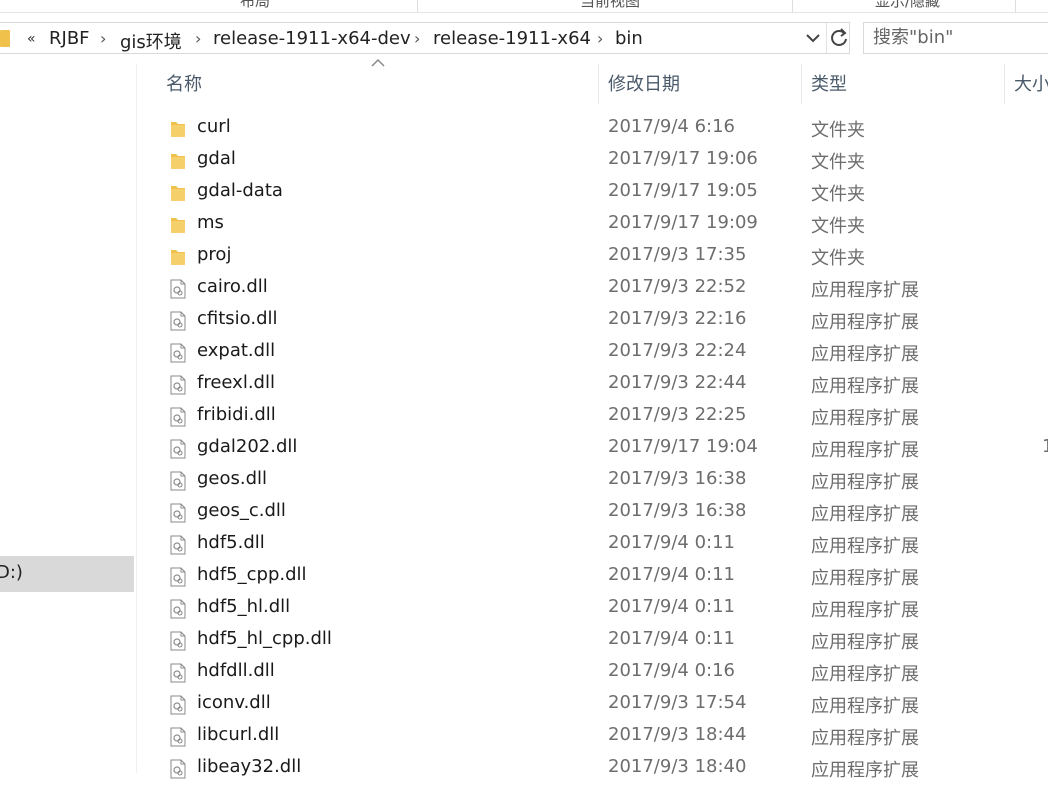 The height and width of the screenshot is (785, 1048). What do you see at coordinates (599, 641) in the screenshot?
I see `file-row: hdf5_hl_cpp.dll 2017/9/4 0:11 应用程序扩展` at bounding box center [599, 641].